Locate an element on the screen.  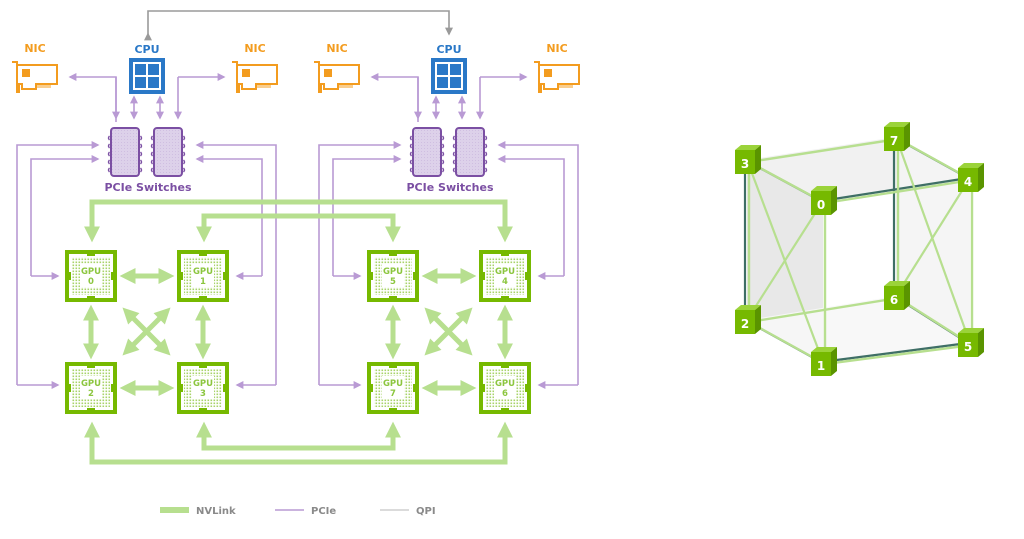
cube-node-4: 4 is located at coordinates (971, 177).